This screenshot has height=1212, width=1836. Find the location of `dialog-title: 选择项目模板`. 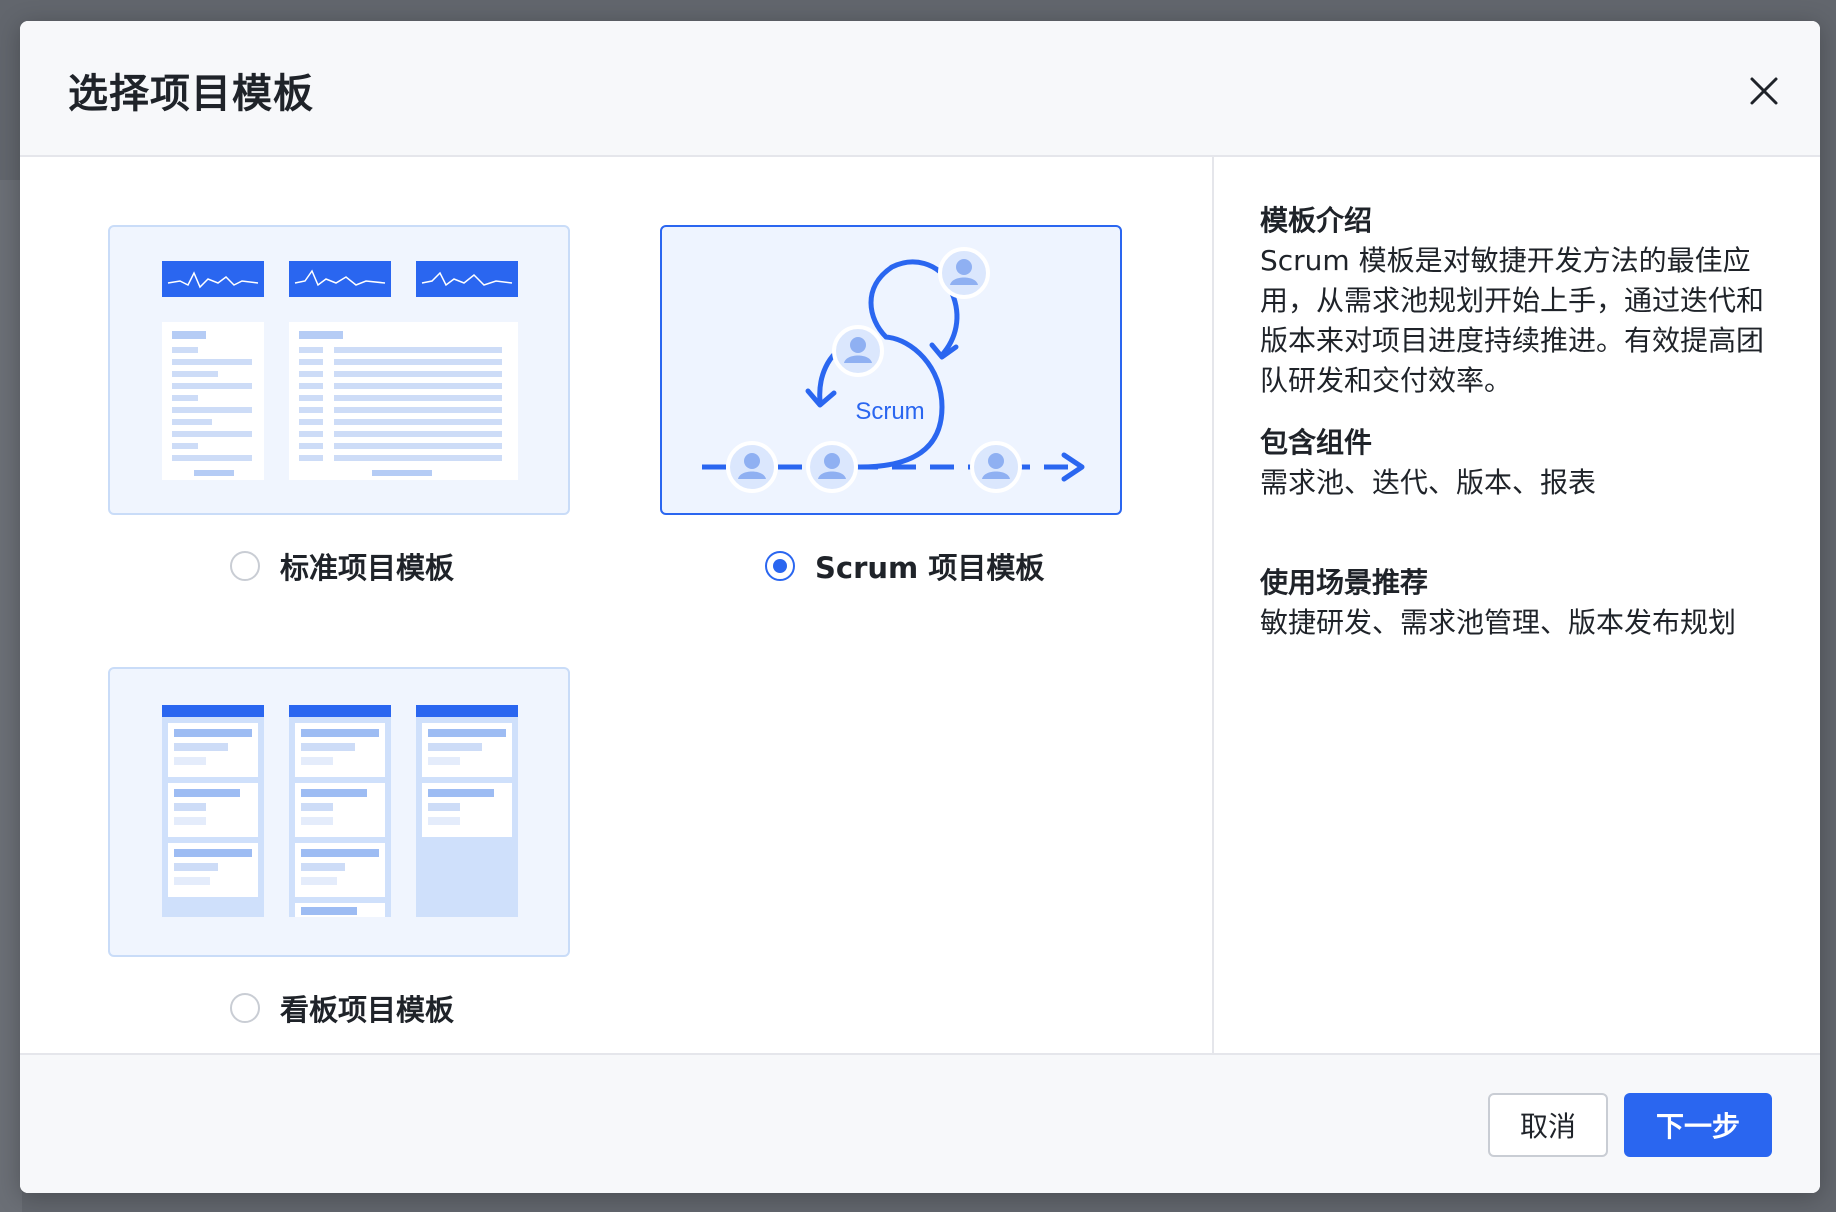

dialog-title: 选择项目模板 is located at coordinates (191, 94).